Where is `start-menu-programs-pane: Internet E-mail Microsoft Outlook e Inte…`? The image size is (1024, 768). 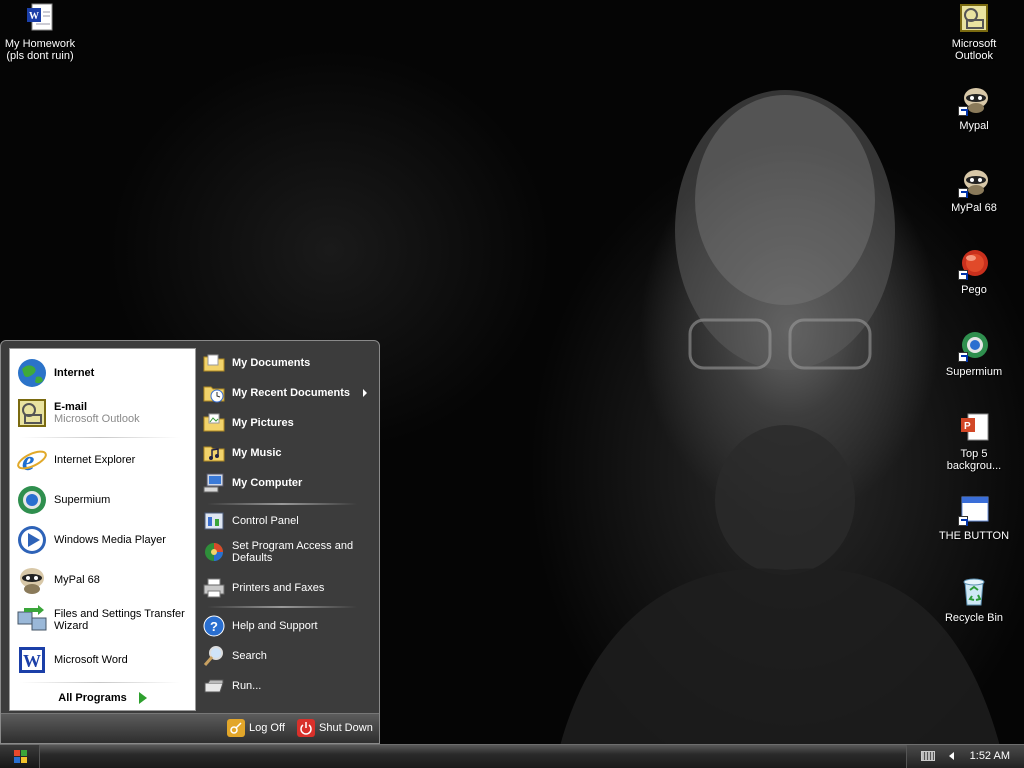 start-menu-programs-pane: Internet E-mail Microsoft Outlook e Inte… is located at coordinates (102, 529).